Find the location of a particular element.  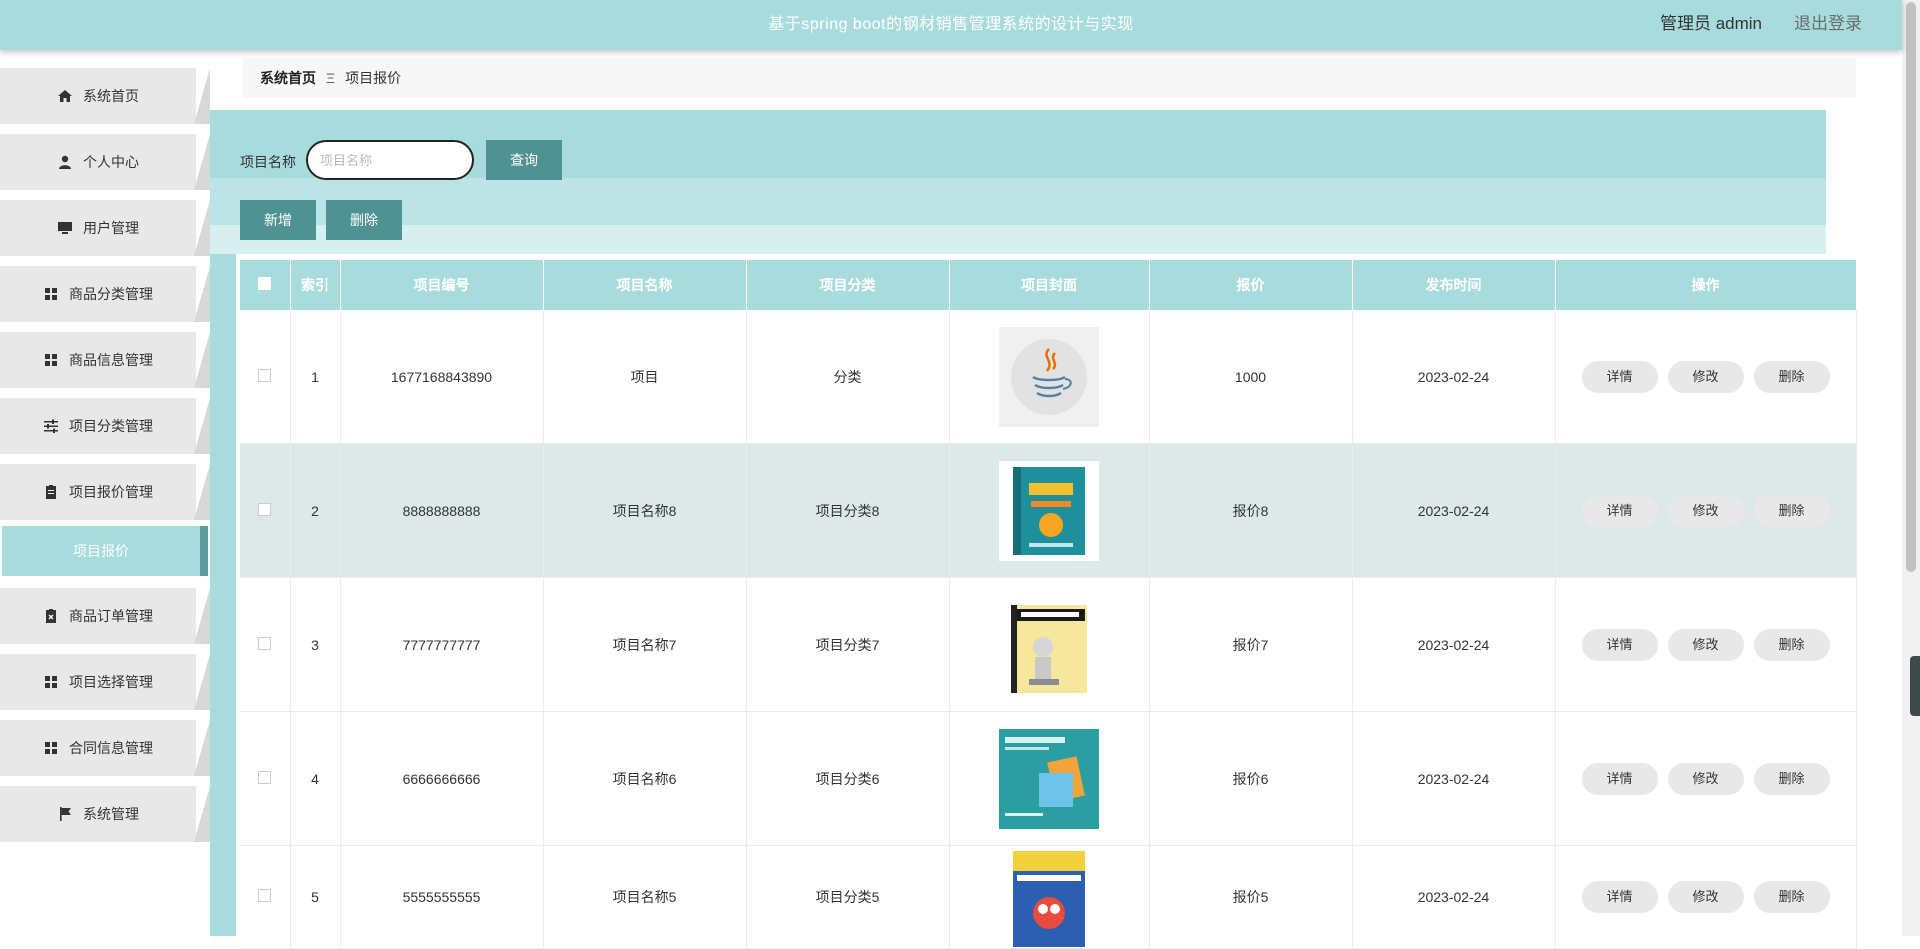

row-price: 报价7 is located at coordinates (1251, 644).